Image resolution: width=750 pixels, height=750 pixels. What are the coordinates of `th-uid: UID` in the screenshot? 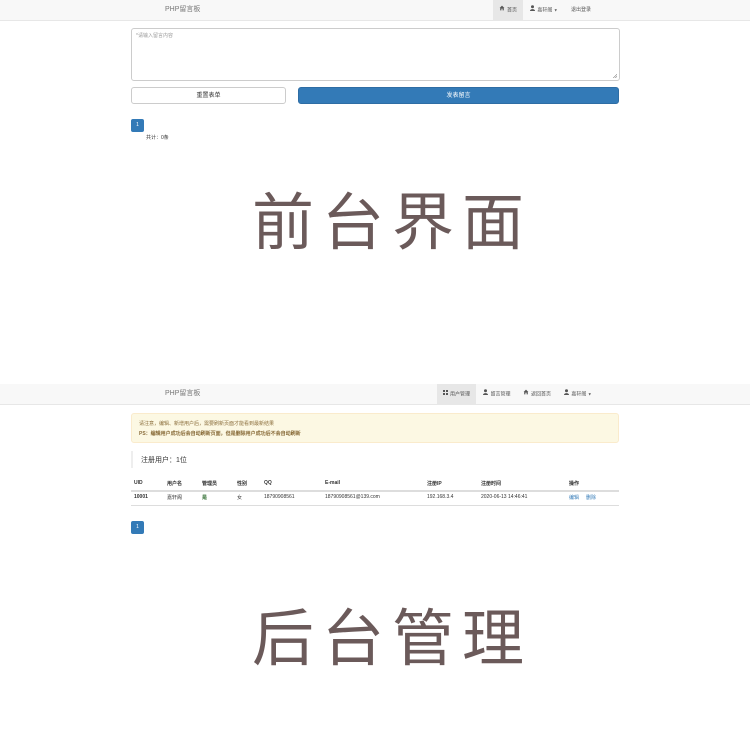 It's located at (138, 483).